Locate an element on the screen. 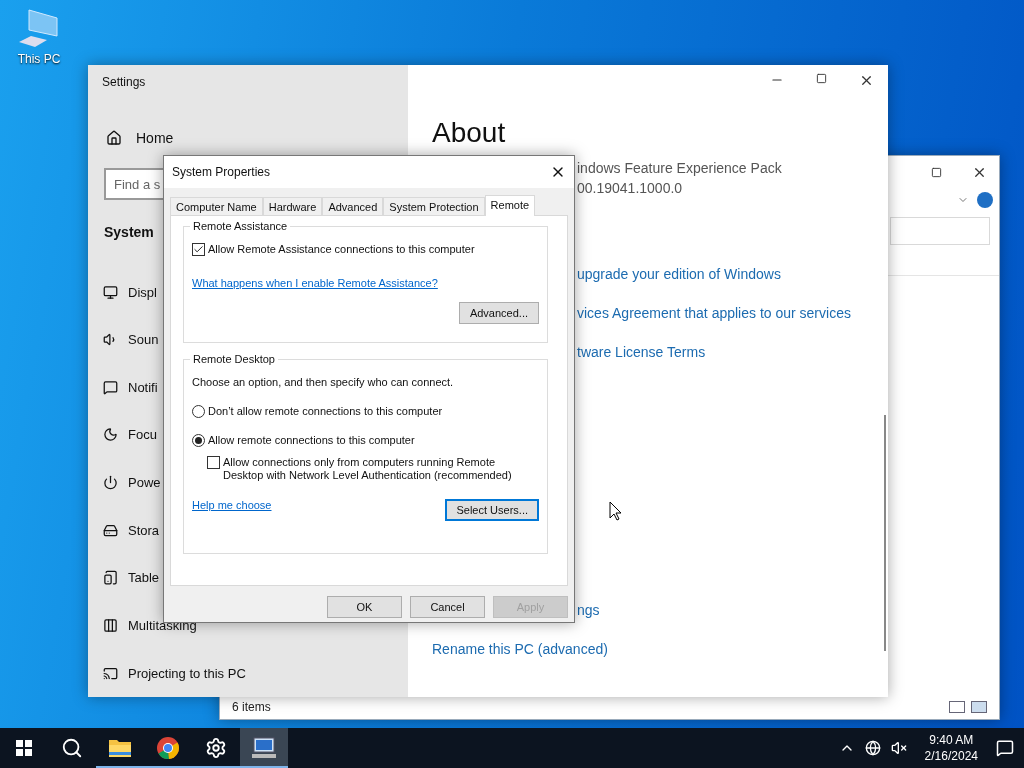 This screenshot has height=768, width=1024. group-label: Remote Assistance is located at coordinates (240, 226).